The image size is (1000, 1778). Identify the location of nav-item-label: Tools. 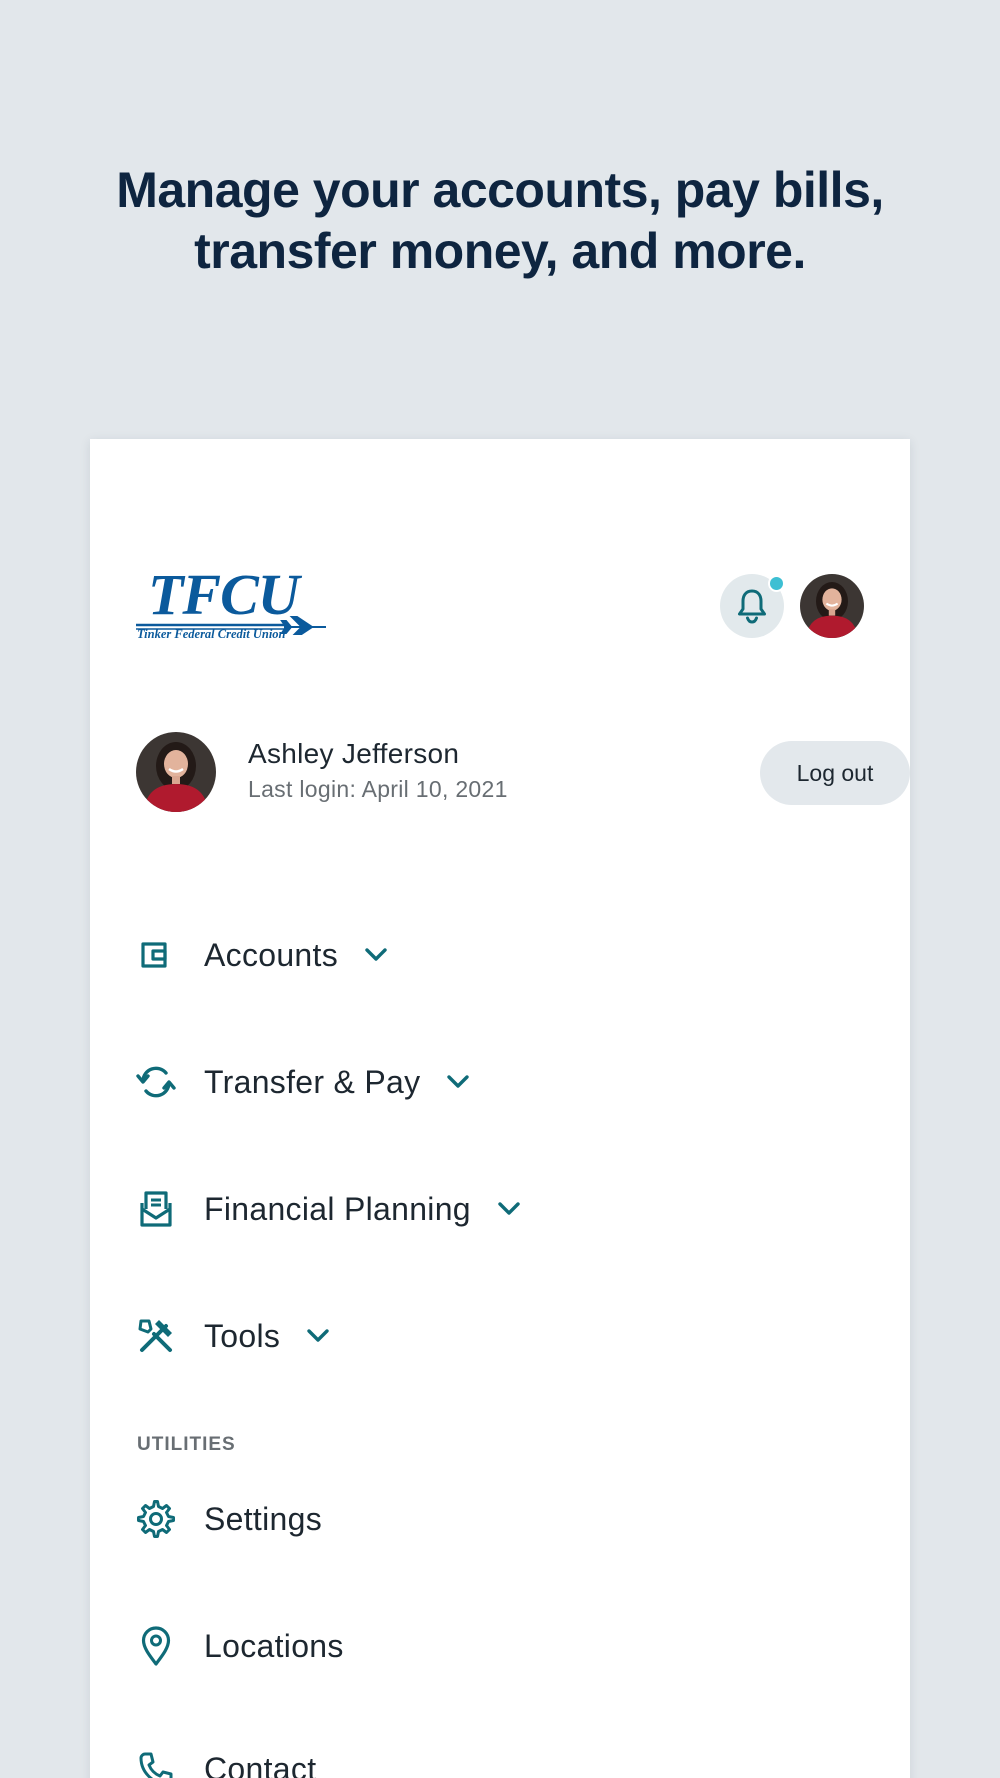
(242, 1335).